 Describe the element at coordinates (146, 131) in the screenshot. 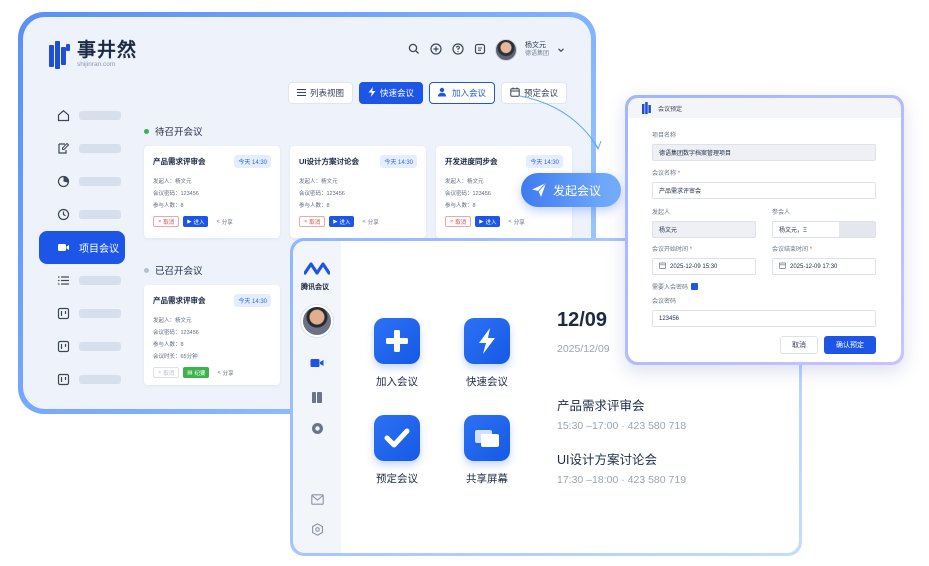

I see `status-dot` at that location.